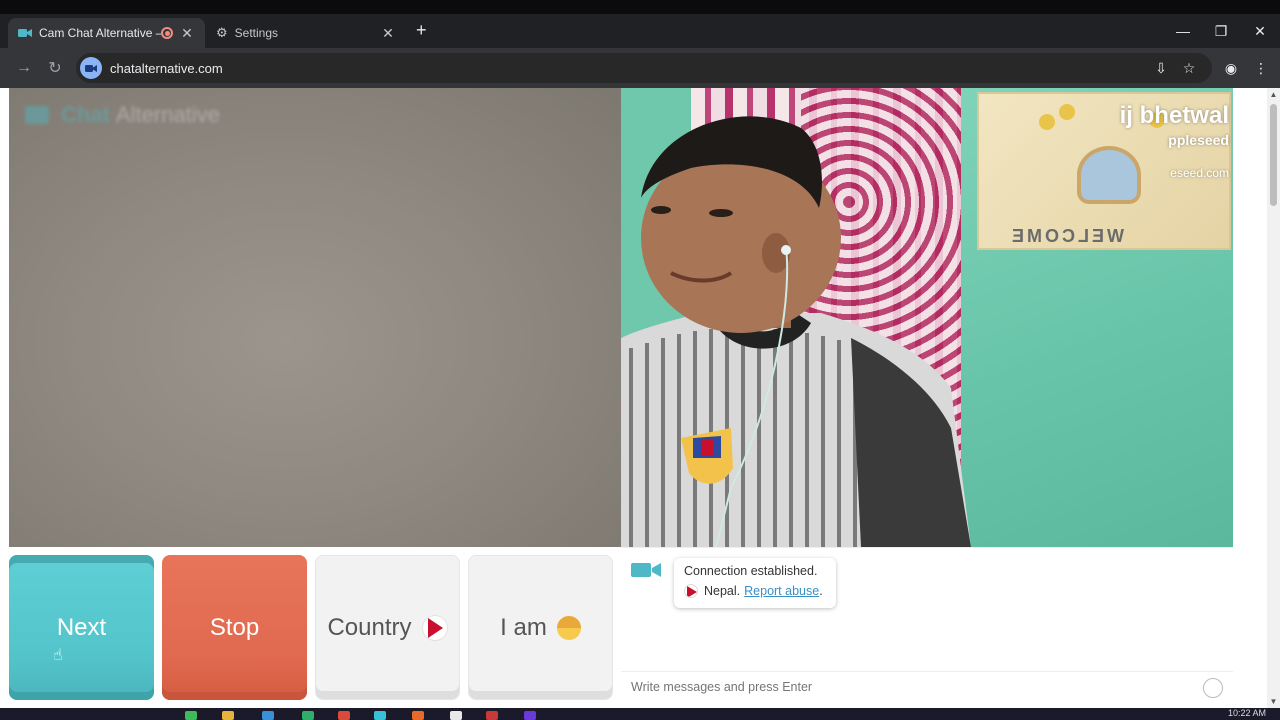 The height and width of the screenshot is (720, 1280). I want to click on site-logo: Chat Alternative, so click(122, 115).